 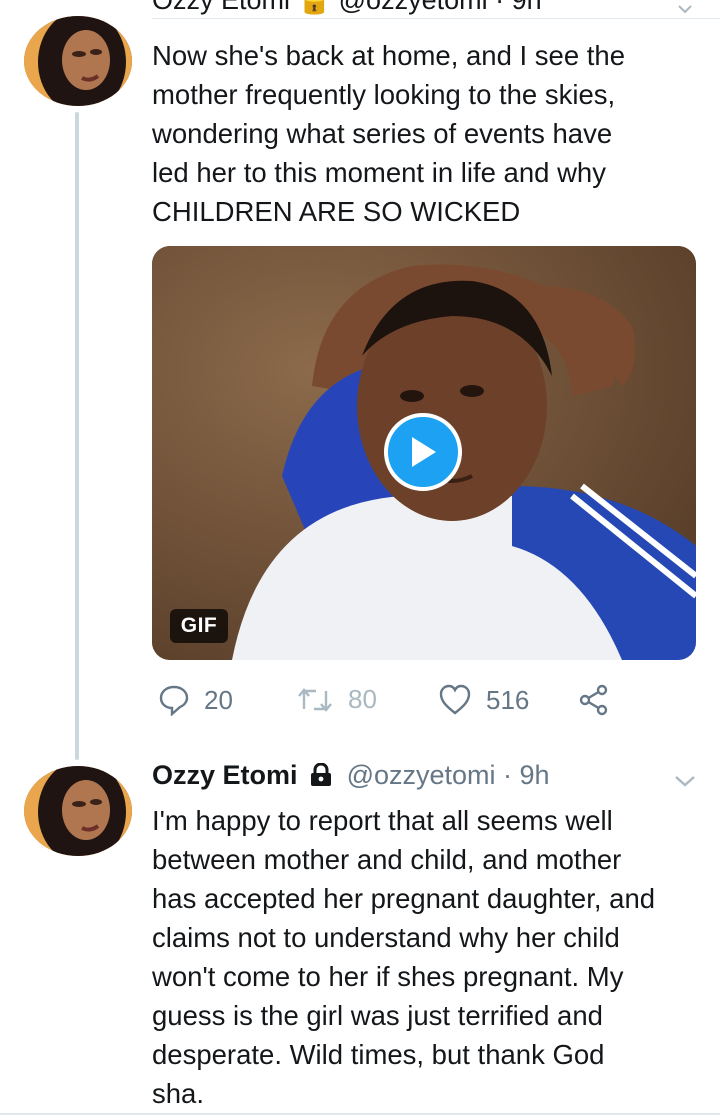 I want to click on reply-count: 20, so click(x=218, y=699).